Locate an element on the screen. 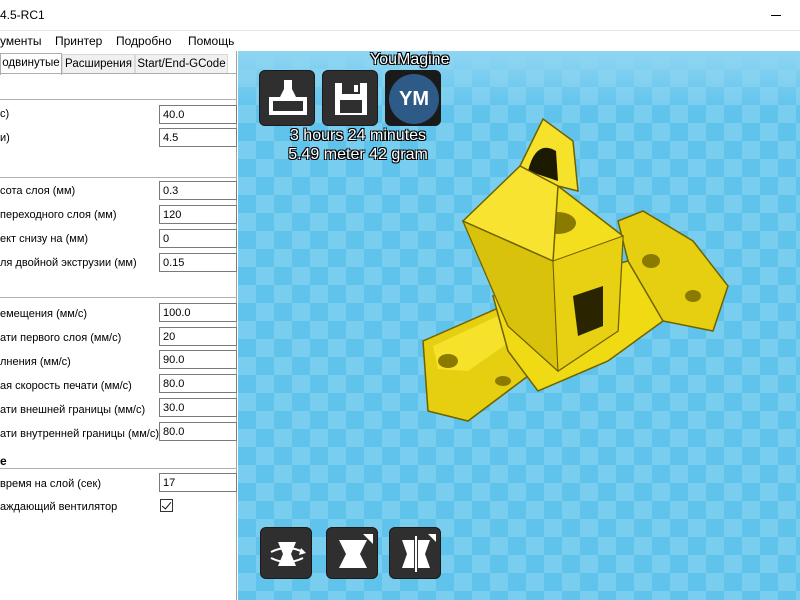 The image size is (800, 600). infill-speed-label: лнения (мм/с) is located at coordinates (35, 362).